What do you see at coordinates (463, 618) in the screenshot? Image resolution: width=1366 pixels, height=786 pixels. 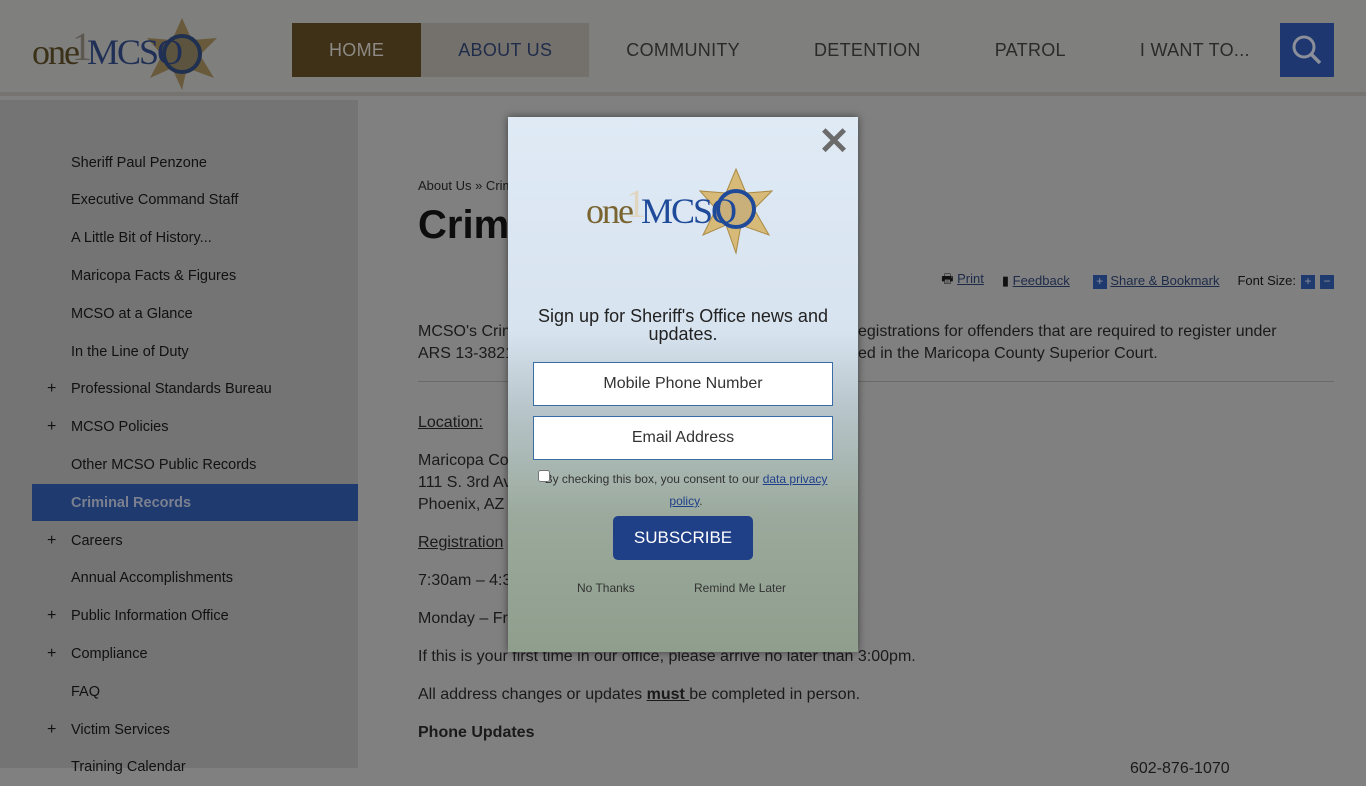 I see `days: Monday – Fr` at bounding box center [463, 618].